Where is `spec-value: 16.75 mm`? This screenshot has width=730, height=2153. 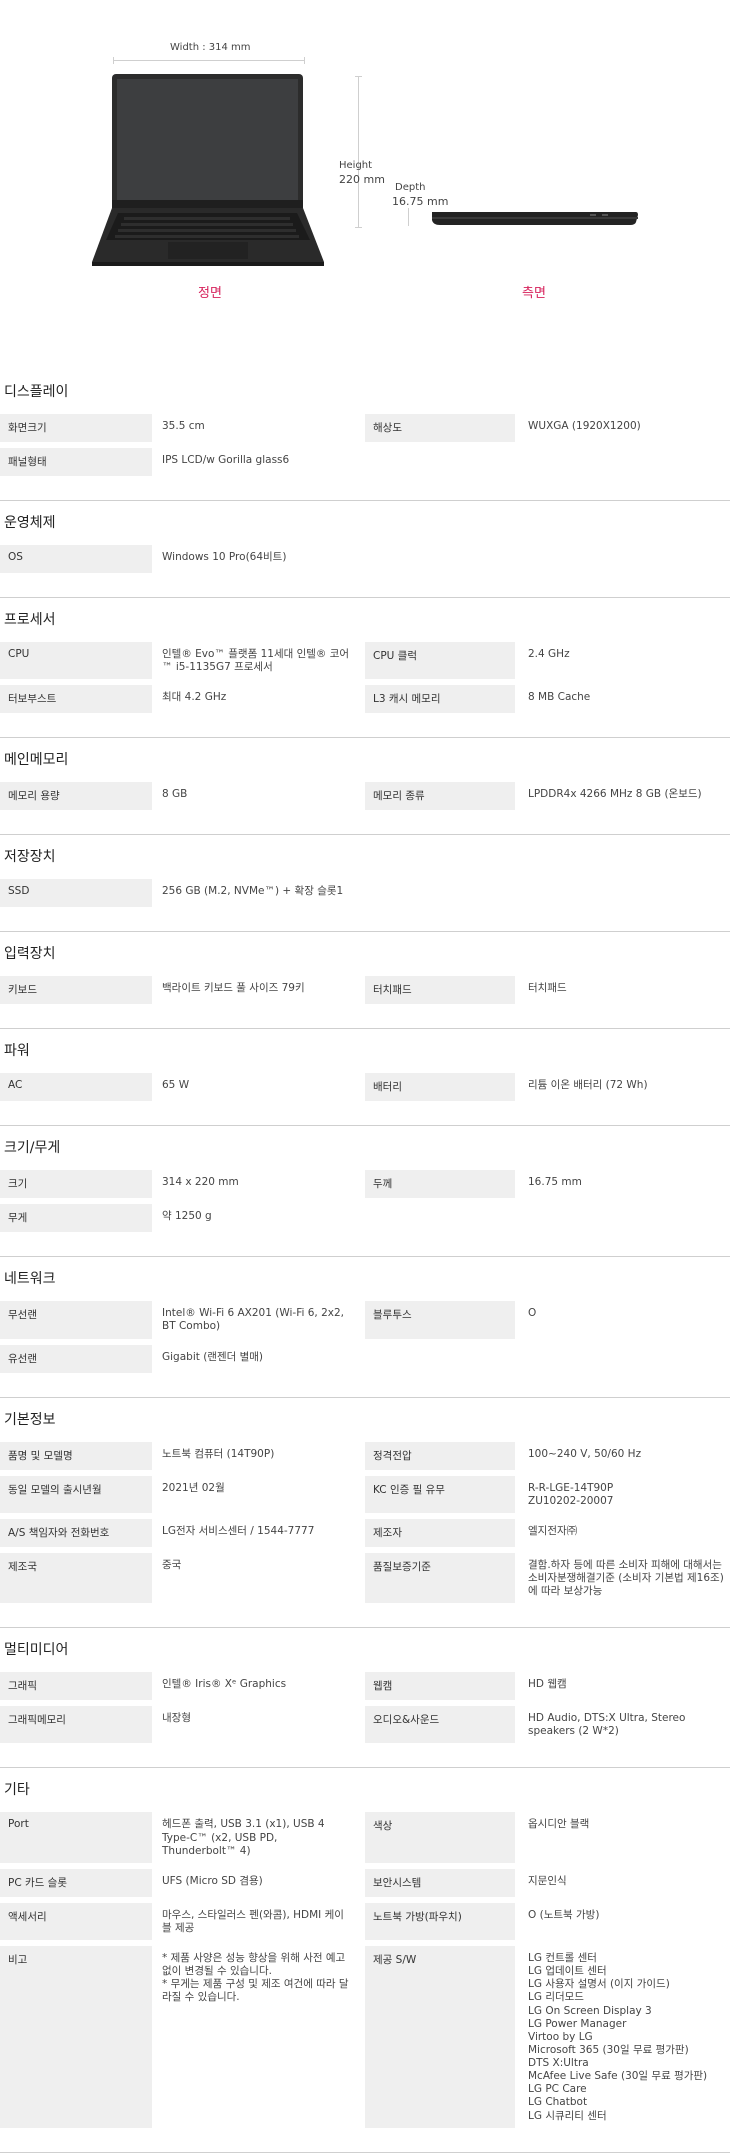
spec-value: 16.75 mm is located at coordinates (555, 1182).